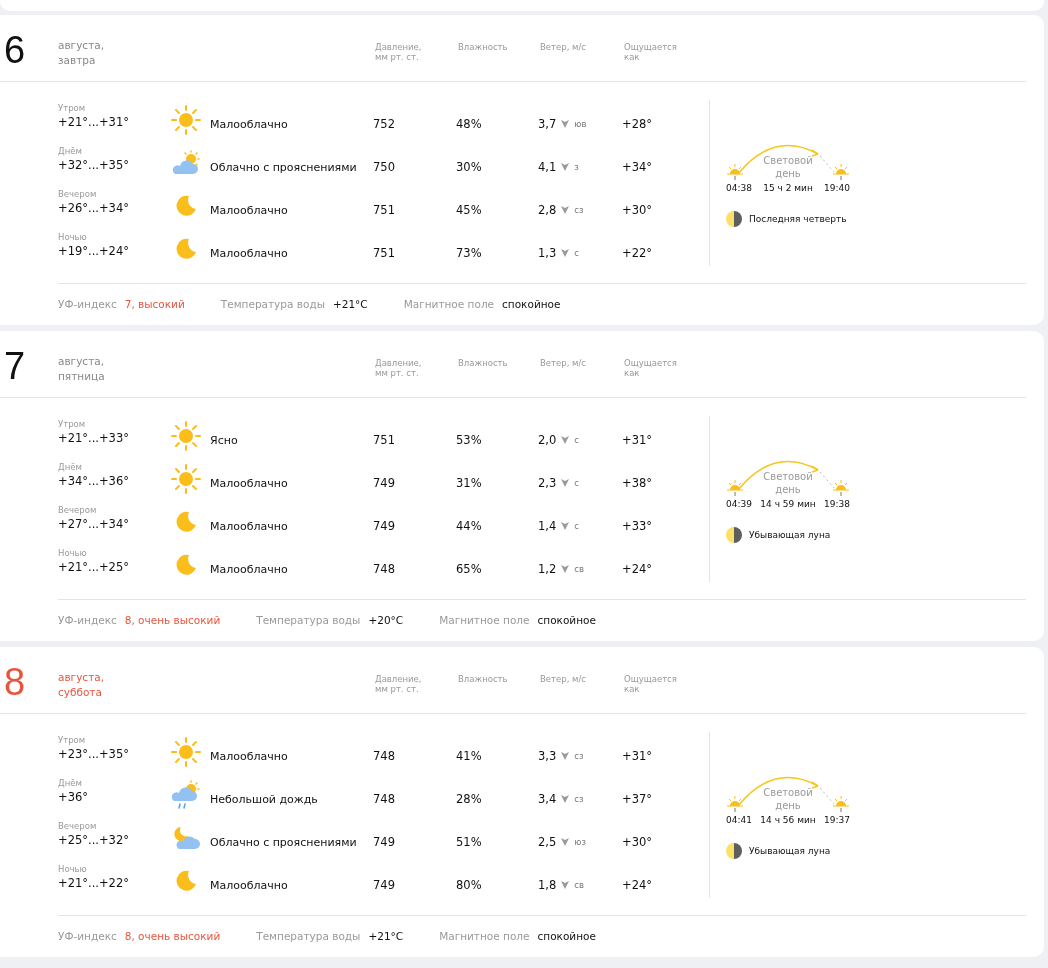 This screenshot has height=968, width=1048. What do you see at coordinates (483, 362) in the screenshot?
I see `column-header: Влажность` at bounding box center [483, 362].